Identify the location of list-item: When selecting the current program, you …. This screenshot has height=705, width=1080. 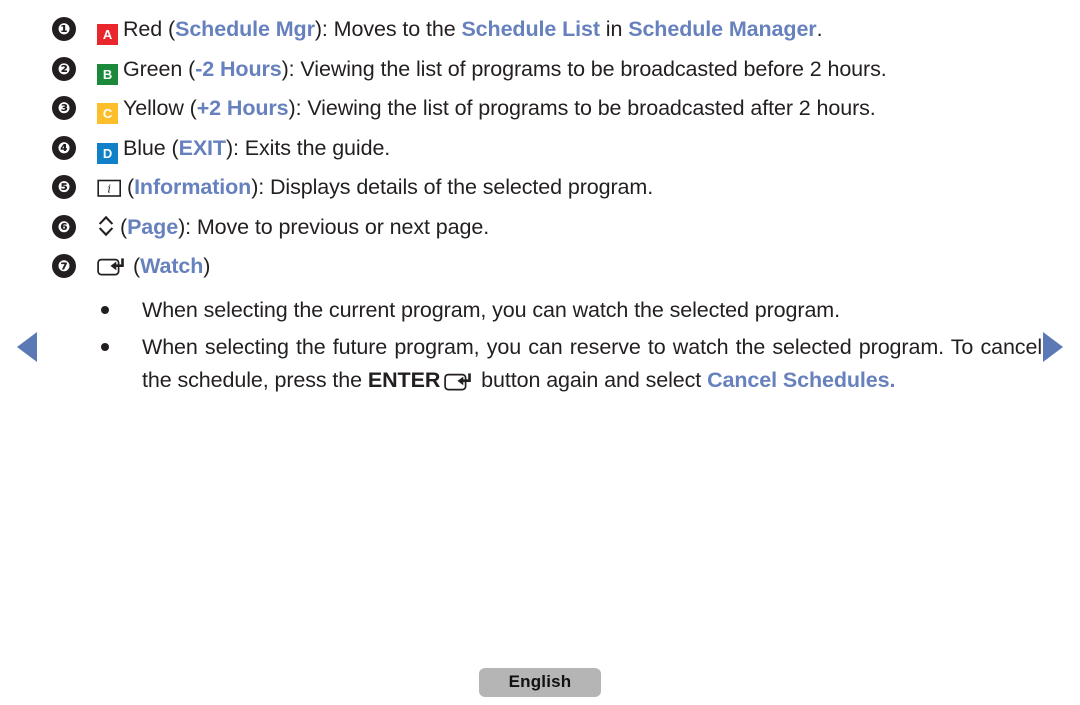
(571, 310).